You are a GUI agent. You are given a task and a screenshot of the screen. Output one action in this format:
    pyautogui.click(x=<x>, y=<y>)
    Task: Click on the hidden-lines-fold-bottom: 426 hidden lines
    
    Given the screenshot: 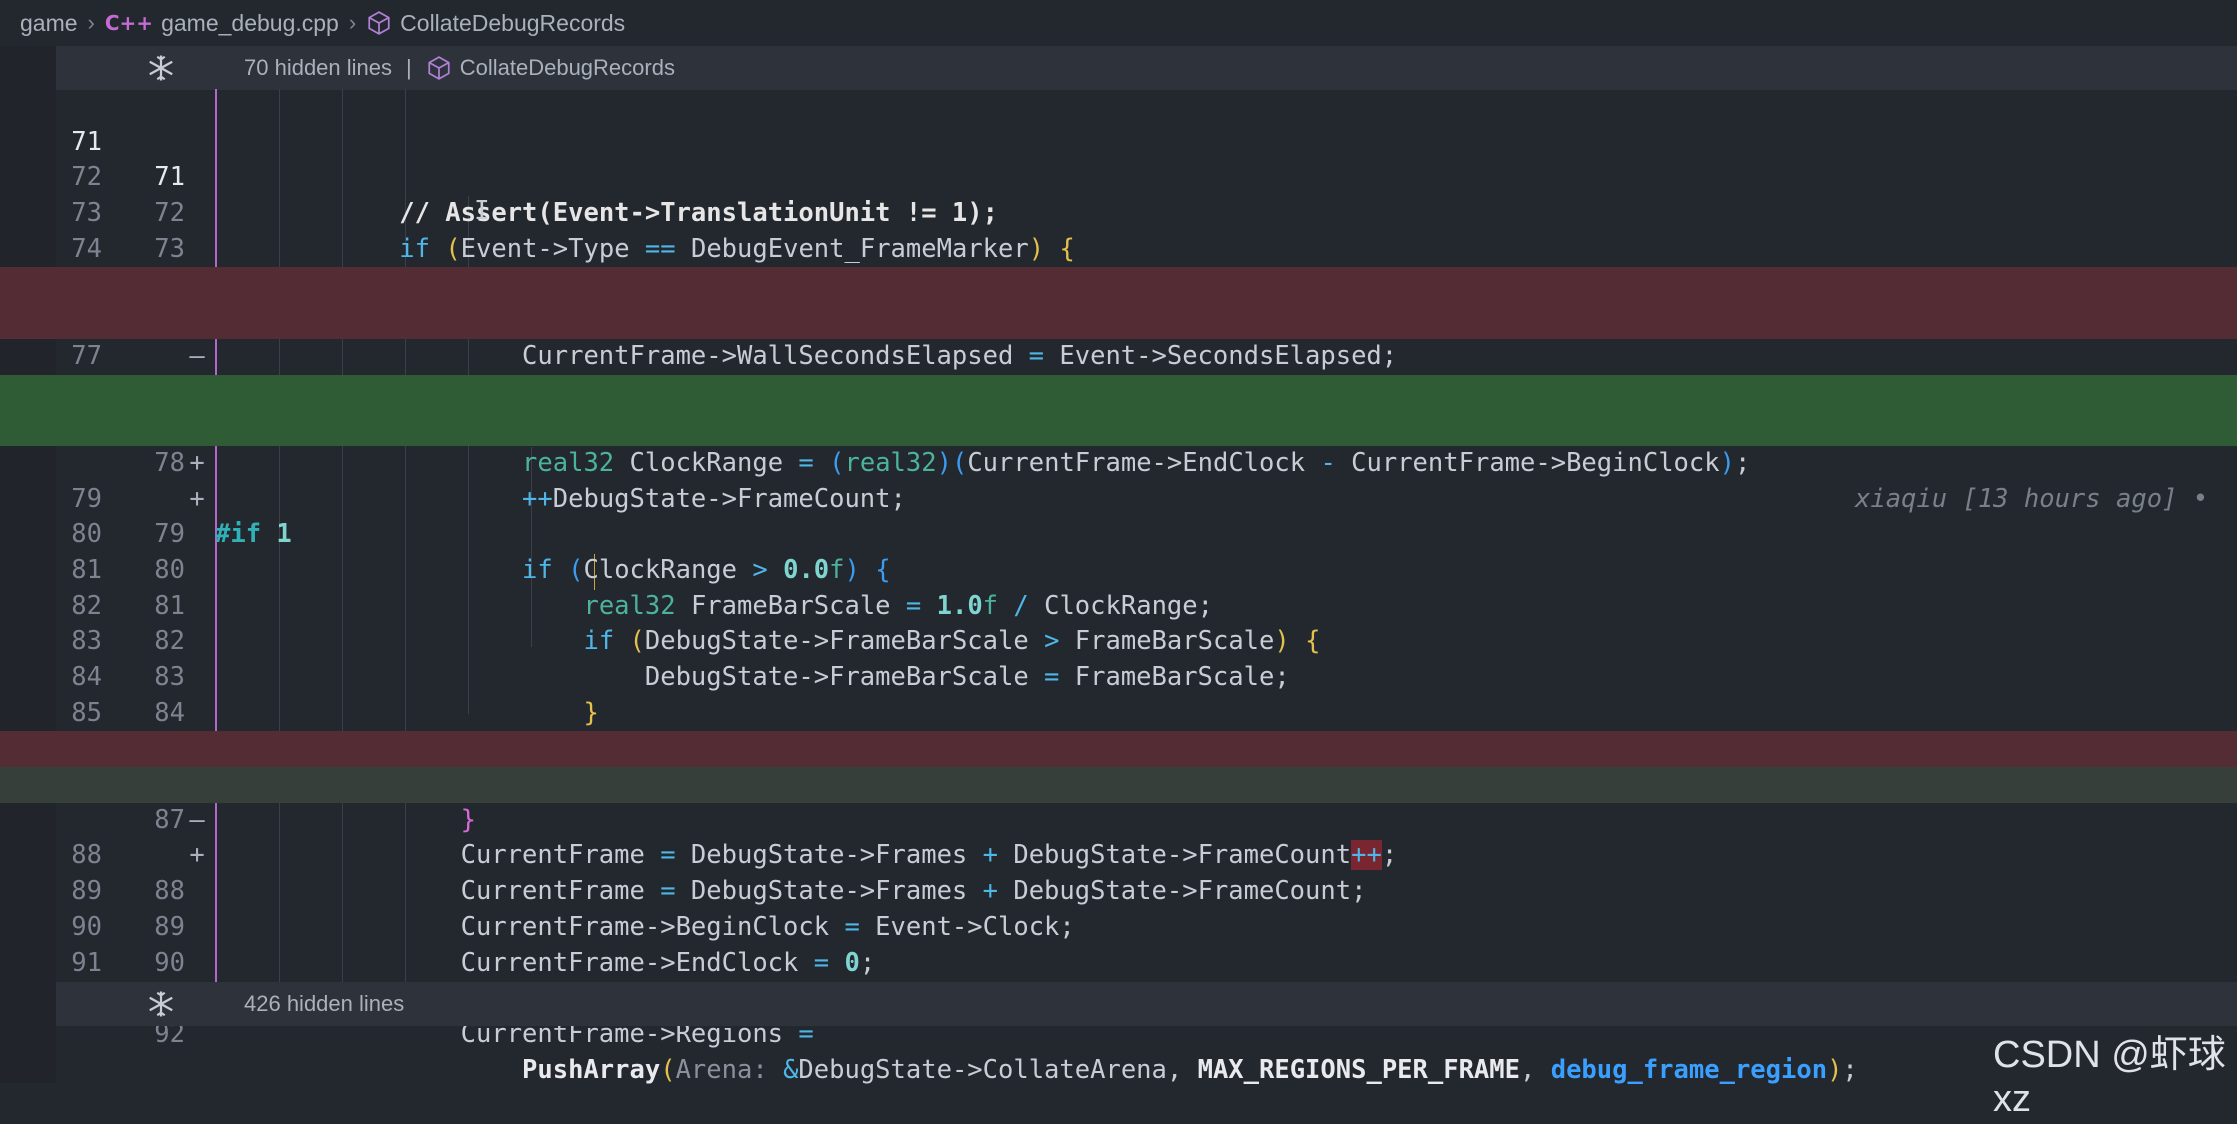 What is the action you would take?
    pyautogui.click(x=1146, y=1004)
    